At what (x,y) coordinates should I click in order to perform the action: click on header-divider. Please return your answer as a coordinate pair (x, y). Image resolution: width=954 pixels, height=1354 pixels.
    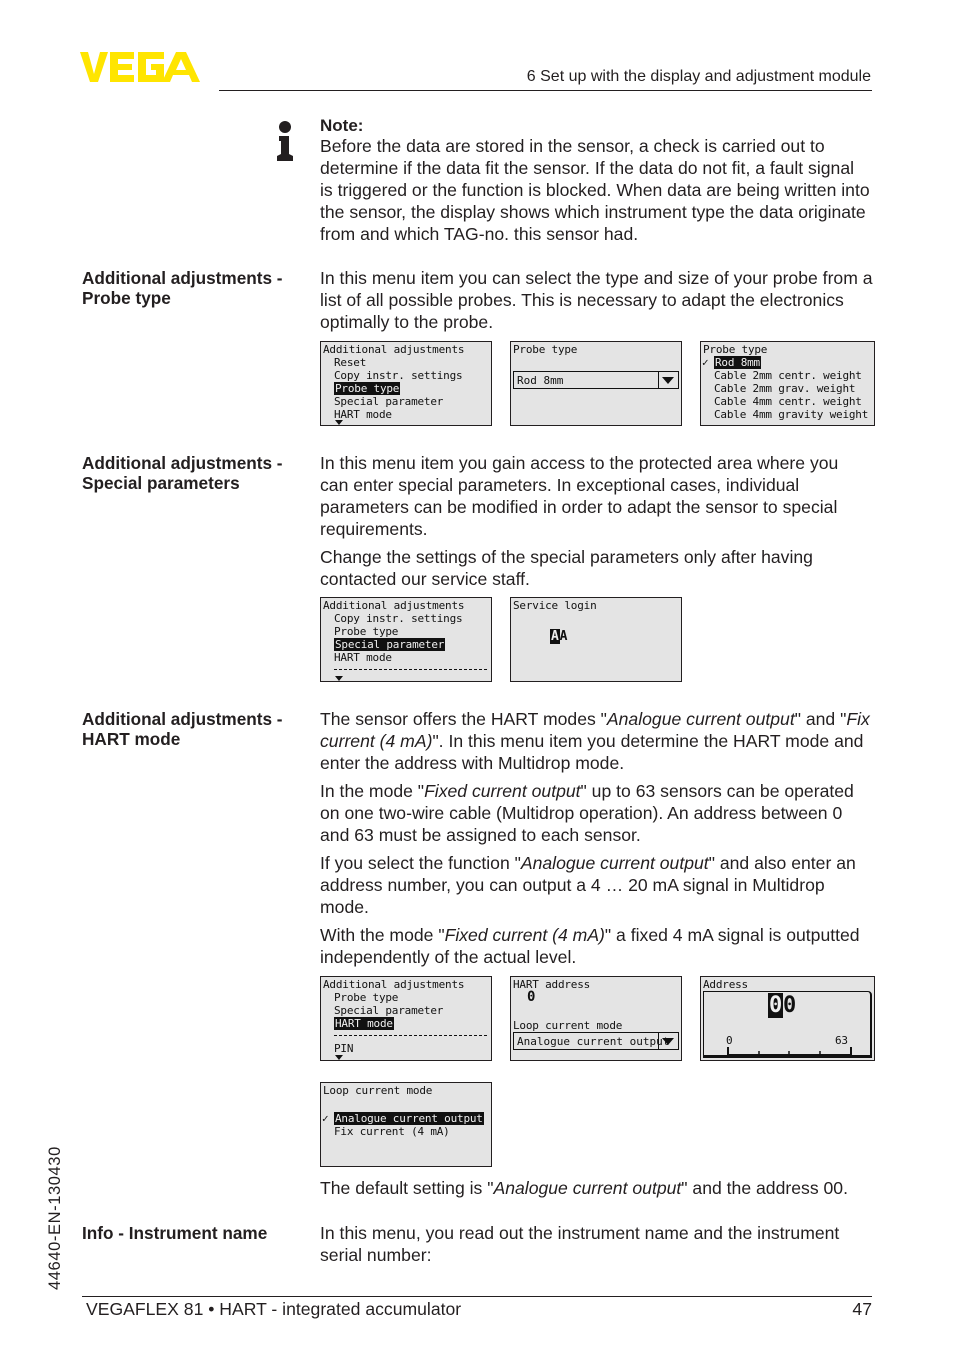
    Looking at the image, I should click on (545, 90).